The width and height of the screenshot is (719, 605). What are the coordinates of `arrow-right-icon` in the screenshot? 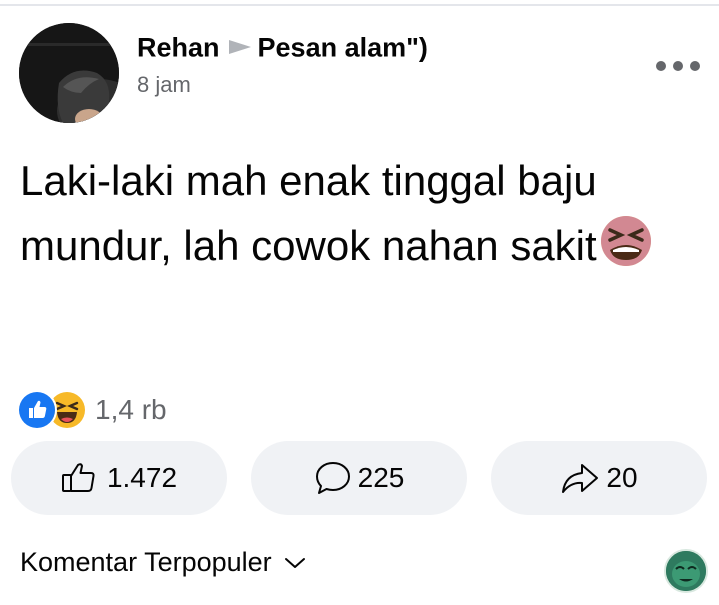 It's located at (240, 47).